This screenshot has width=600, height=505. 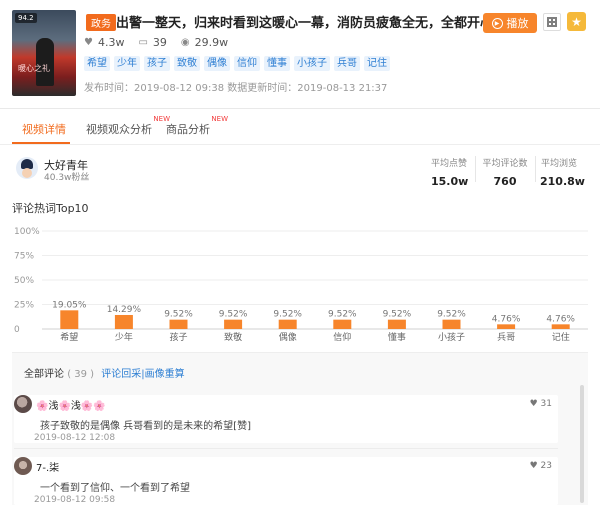 I want to click on bar-value-label: 14.29%, so click(x=124, y=310).